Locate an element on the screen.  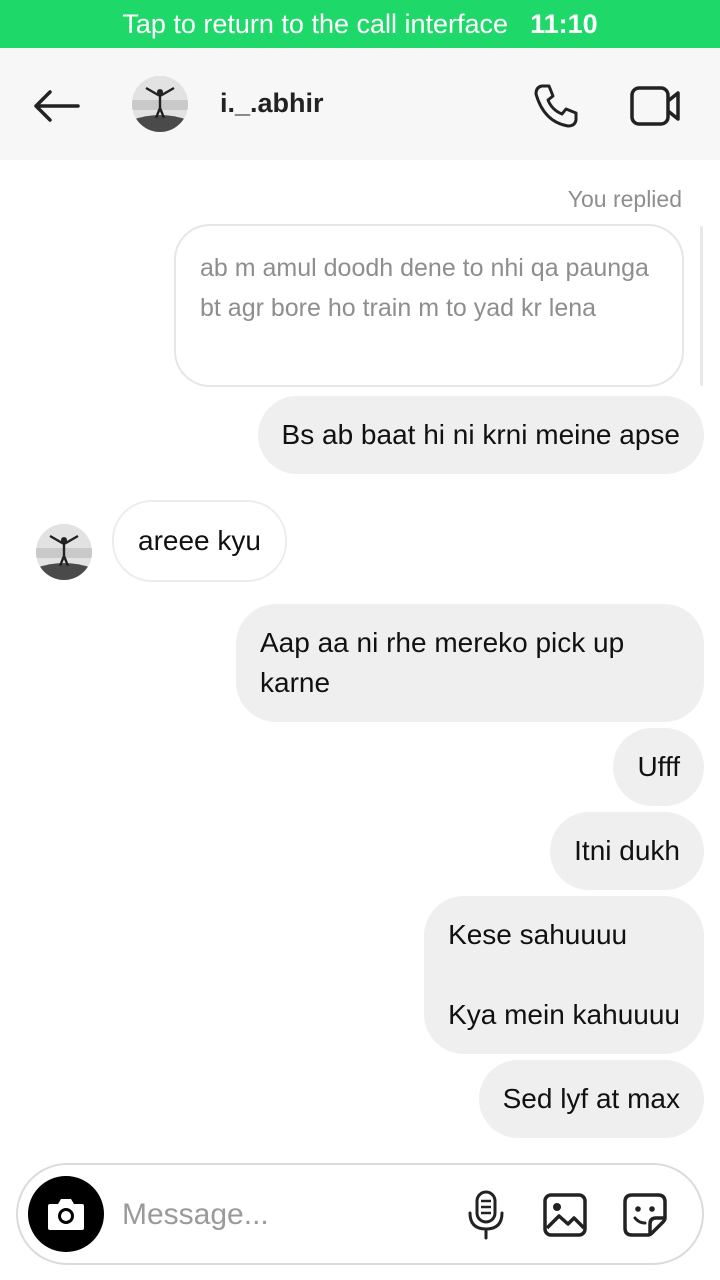
microphone-icon is located at coordinates (486, 1215).